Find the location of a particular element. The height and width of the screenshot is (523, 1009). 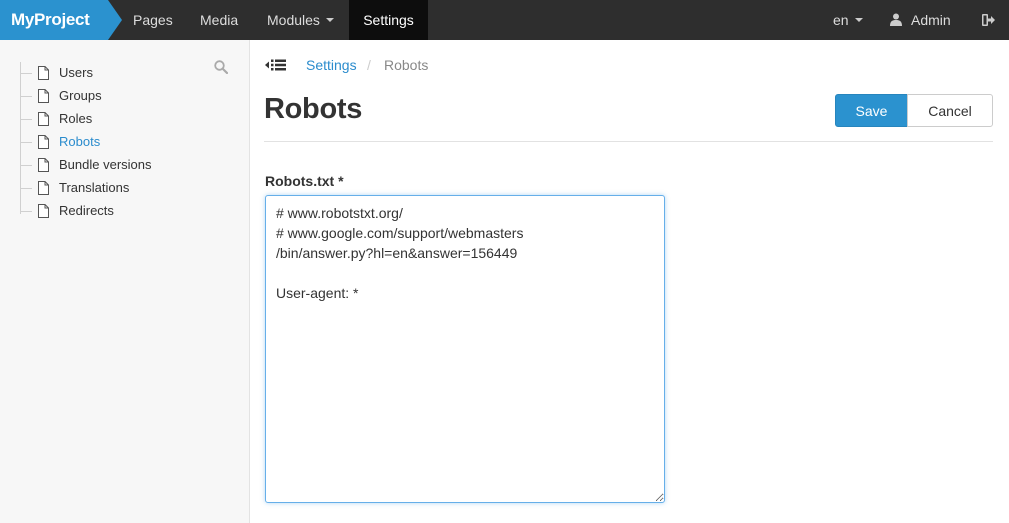

cancel-button: Cancel is located at coordinates (950, 110).